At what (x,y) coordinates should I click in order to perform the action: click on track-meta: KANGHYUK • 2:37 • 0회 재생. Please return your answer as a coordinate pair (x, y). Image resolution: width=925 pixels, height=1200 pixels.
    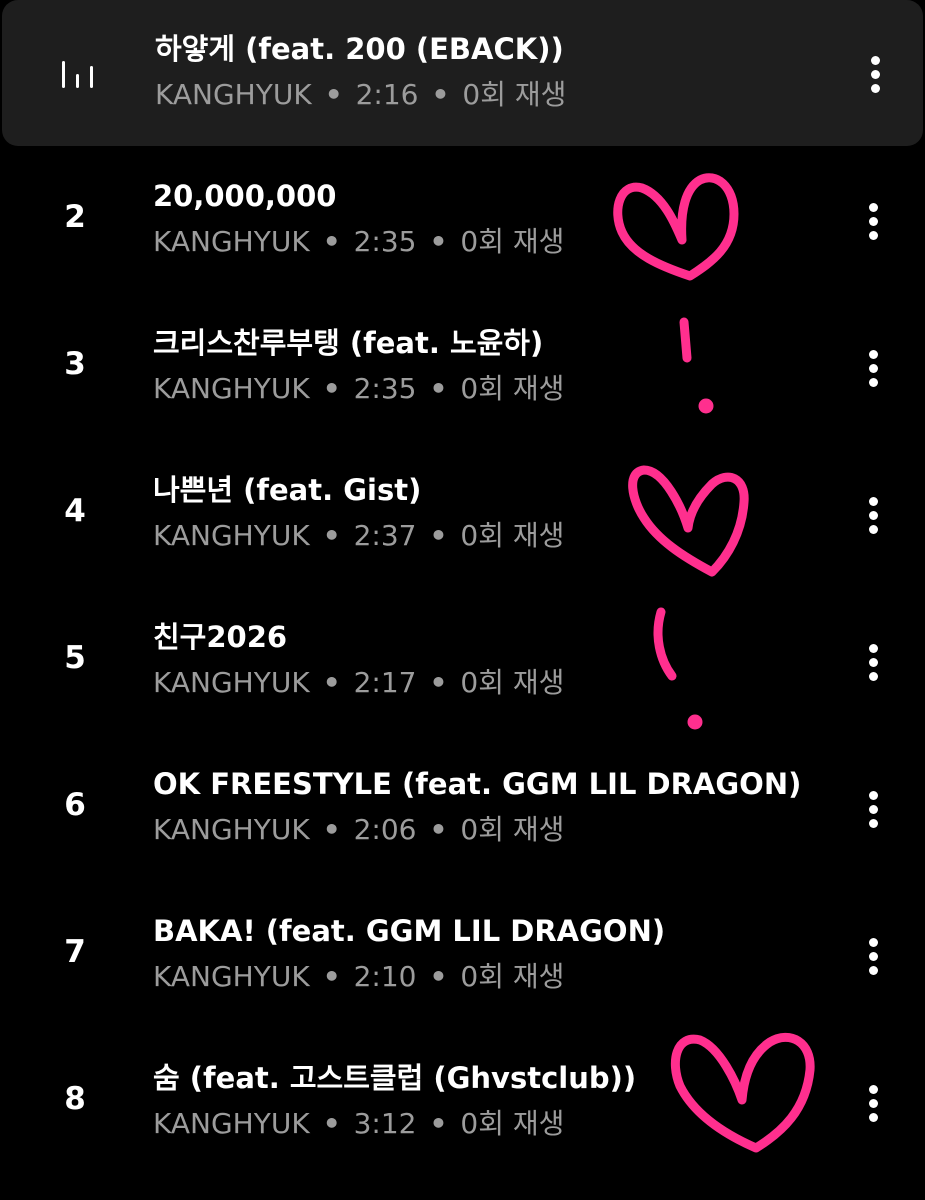
    Looking at the image, I should click on (358, 536).